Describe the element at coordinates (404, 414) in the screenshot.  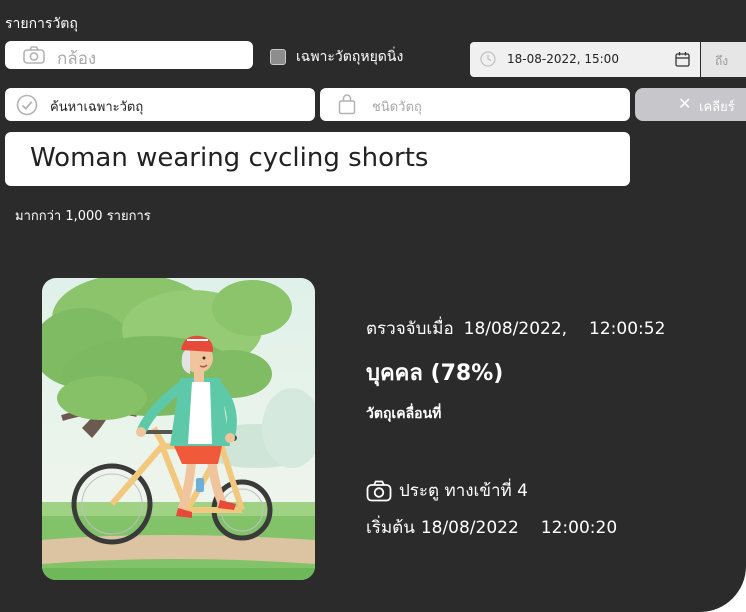
I see `motion-status: วัตถุเคลื่อนที่` at that location.